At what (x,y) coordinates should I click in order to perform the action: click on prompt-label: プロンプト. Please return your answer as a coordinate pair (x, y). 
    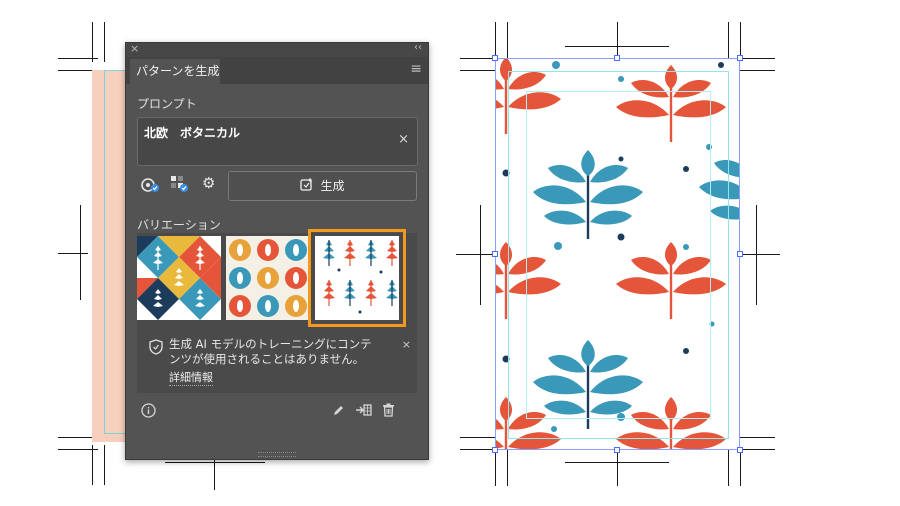
    Looking at the image, I should click on (167, 104).